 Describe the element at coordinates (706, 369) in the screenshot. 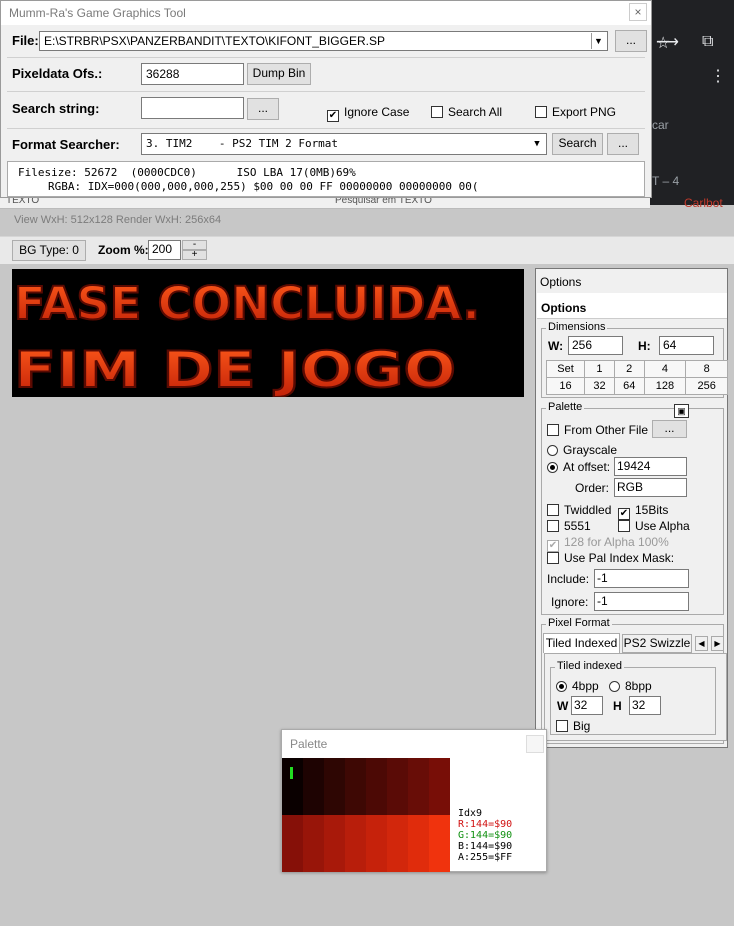

I see `preset-8: 8` at that location.